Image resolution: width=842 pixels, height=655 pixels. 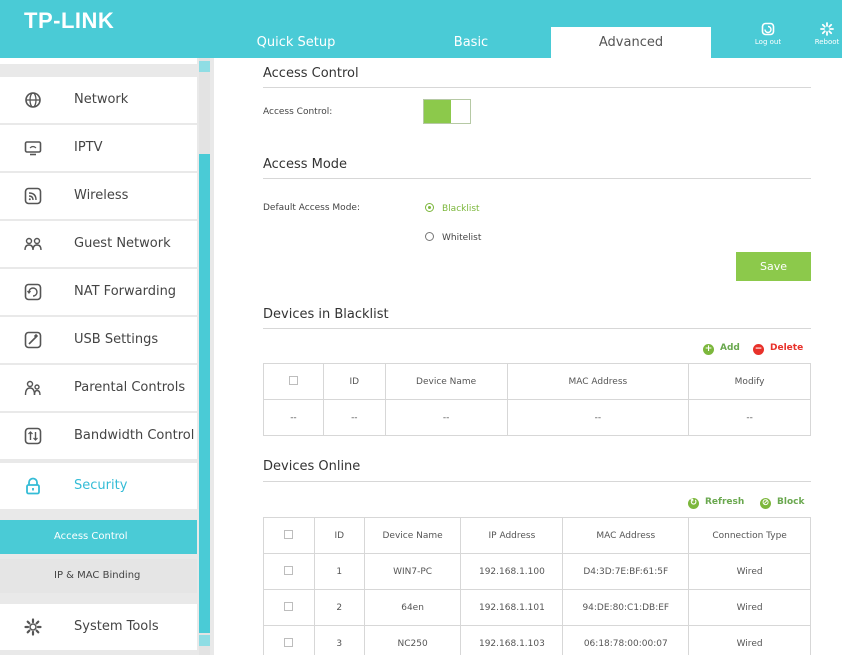 I want to click on block-icon: ⊘, so click(x=765, y=503).